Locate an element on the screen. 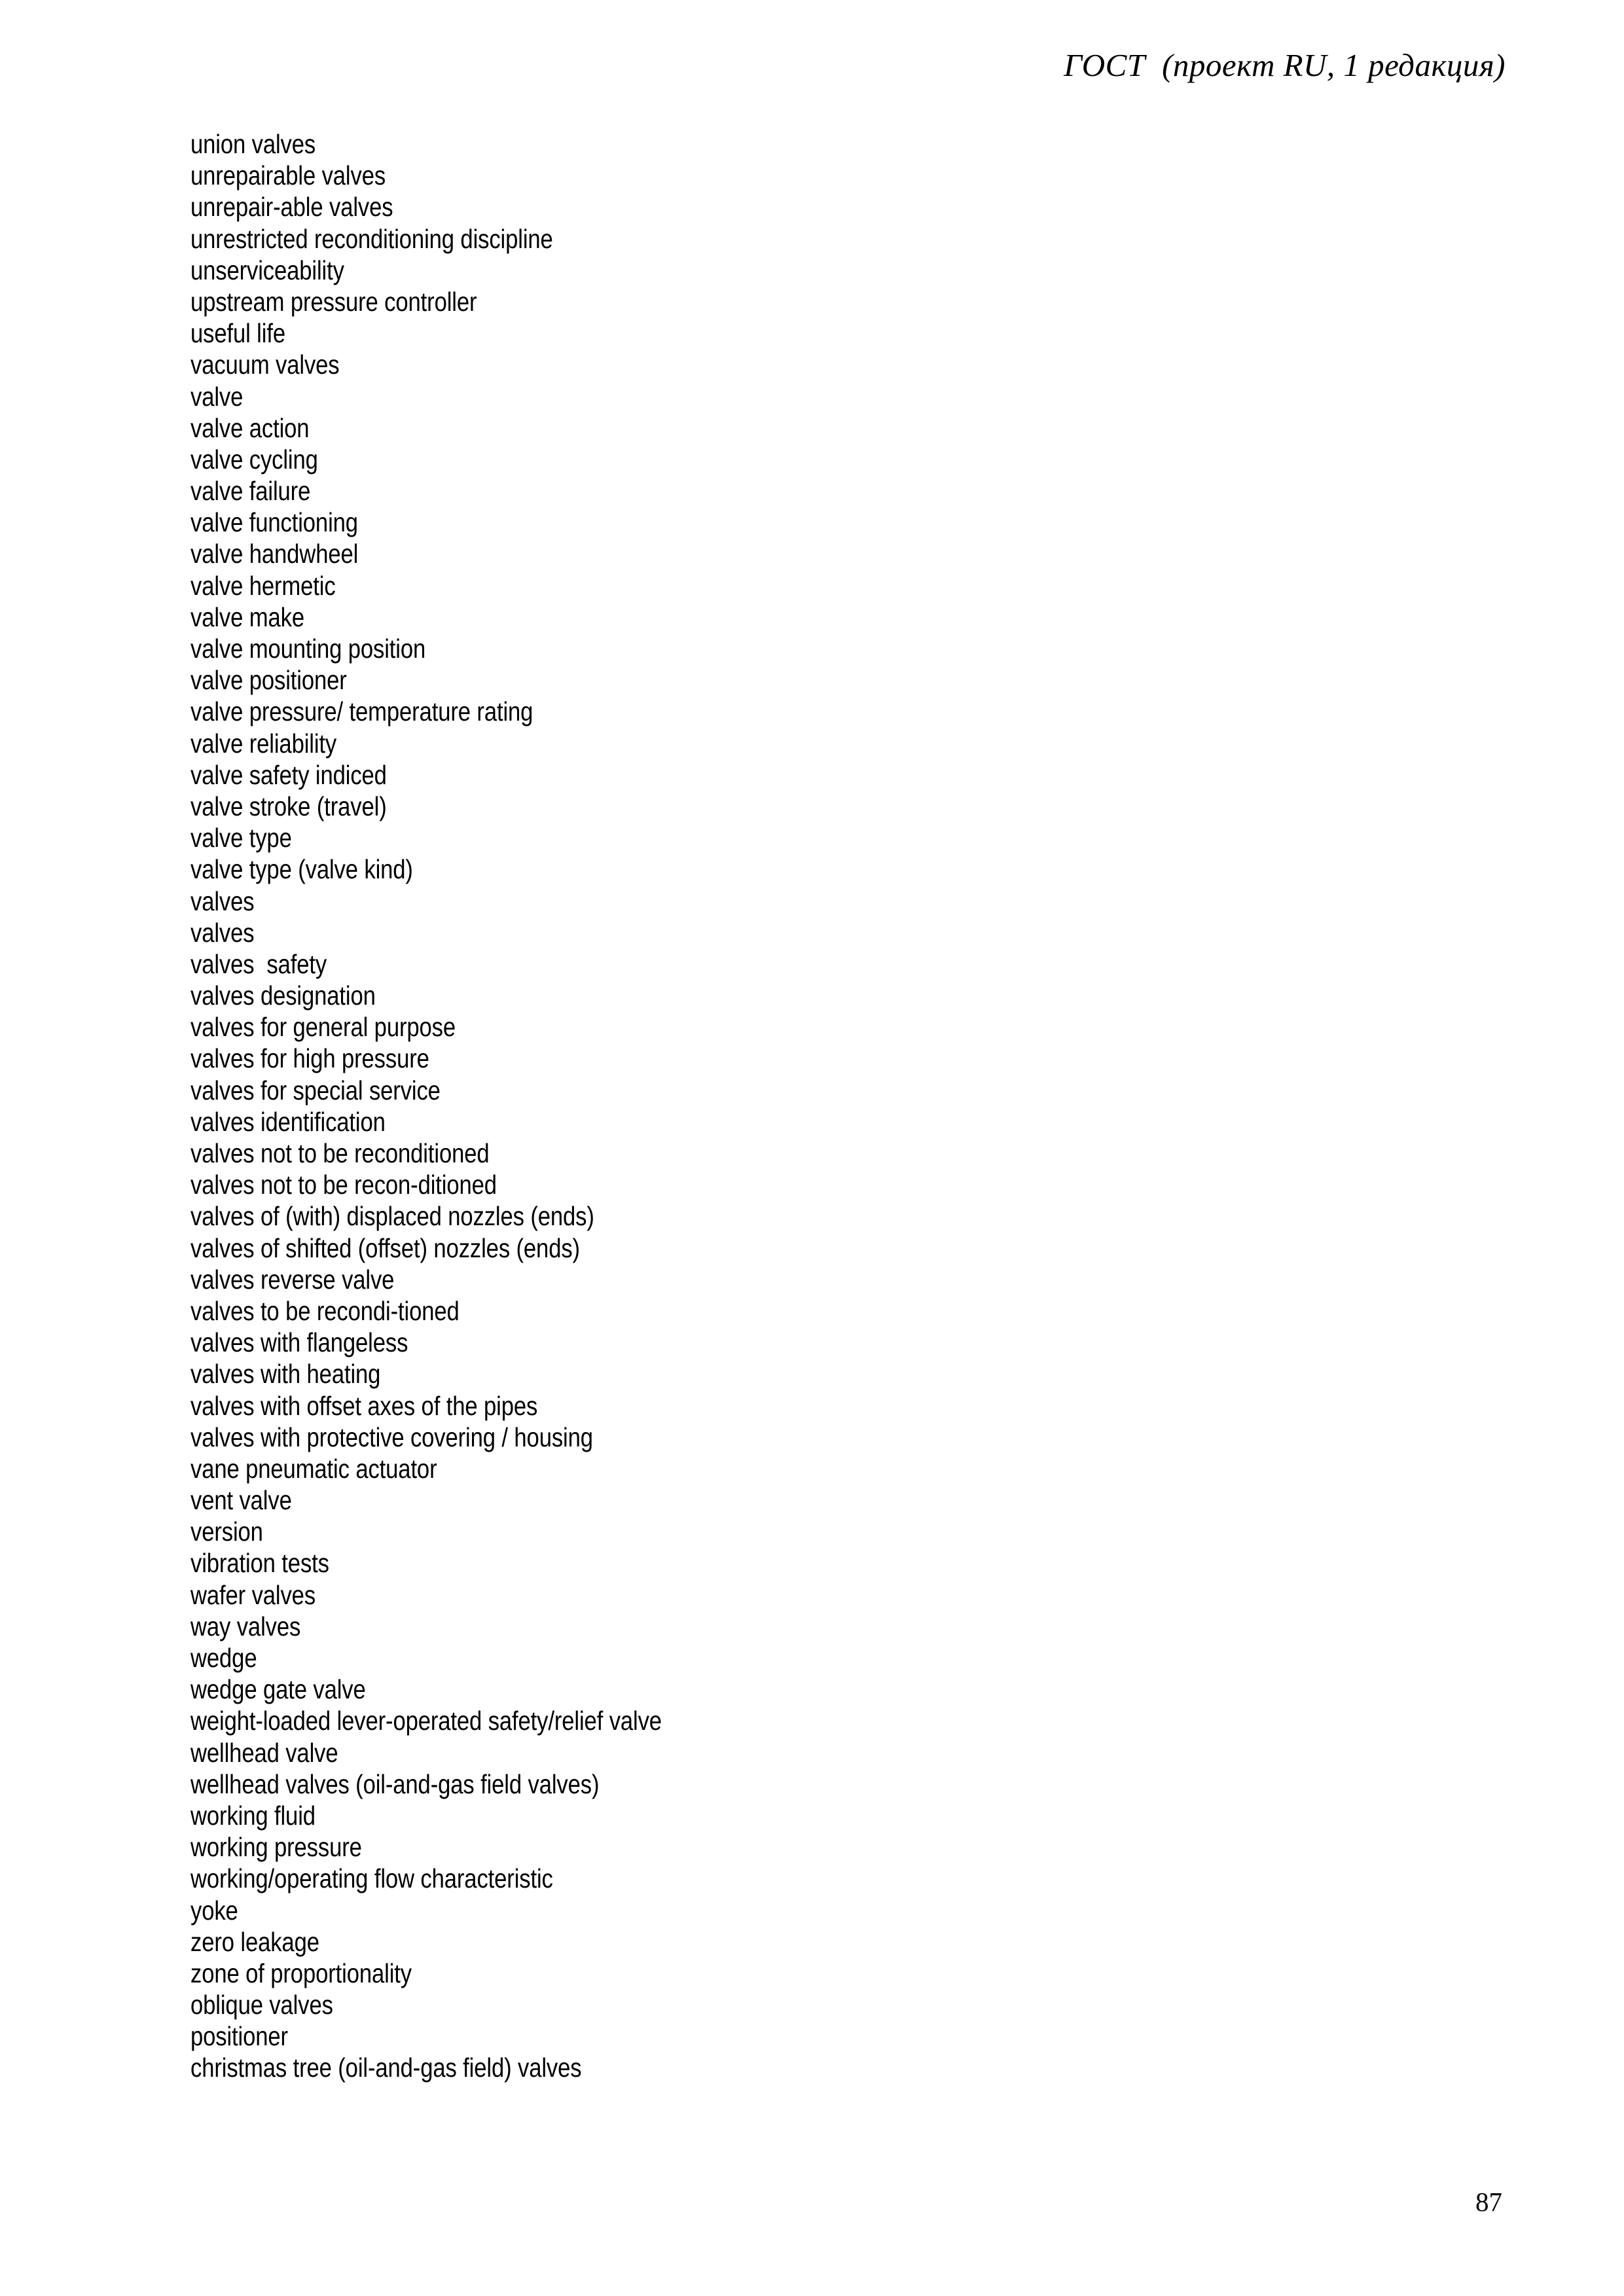 The width and height of the screenshot is (1624, 2296). glossary-term: wedge is located at coordinates (223, 1658).